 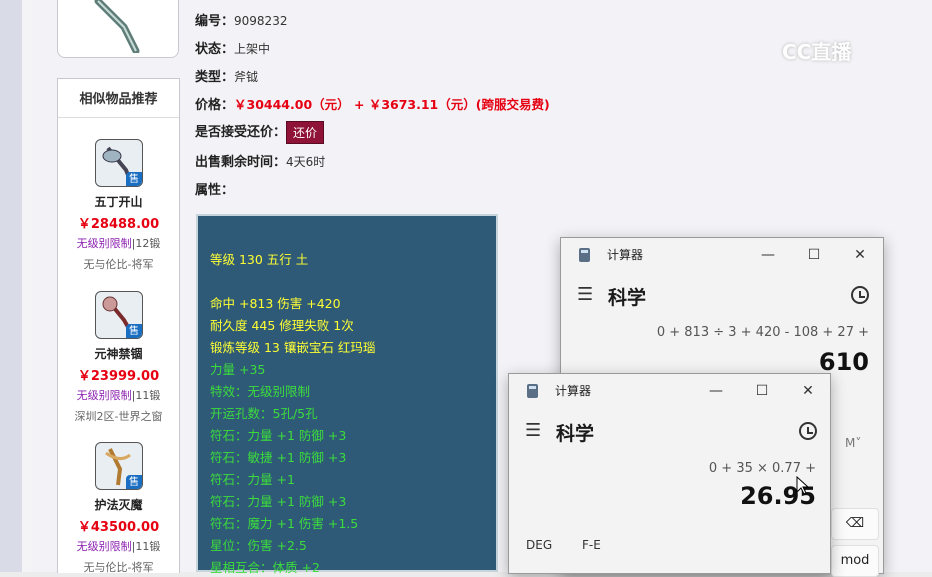 I want to click on attribute-line: 星相互合：体质 +2, so click(x=265, y=567).